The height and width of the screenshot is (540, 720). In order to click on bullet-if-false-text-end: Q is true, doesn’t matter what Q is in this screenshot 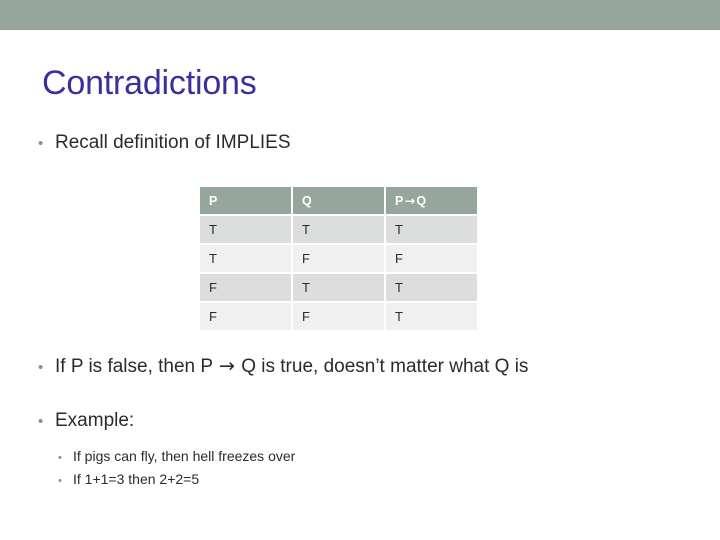, I will do `click(382, 366)`.